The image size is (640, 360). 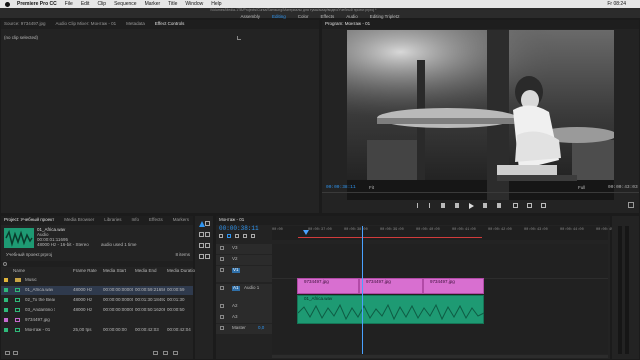 What do you see at coordinates (136, 220) in the screenshot?
I see `tab-info: Info` at bounding box center [136, 220].